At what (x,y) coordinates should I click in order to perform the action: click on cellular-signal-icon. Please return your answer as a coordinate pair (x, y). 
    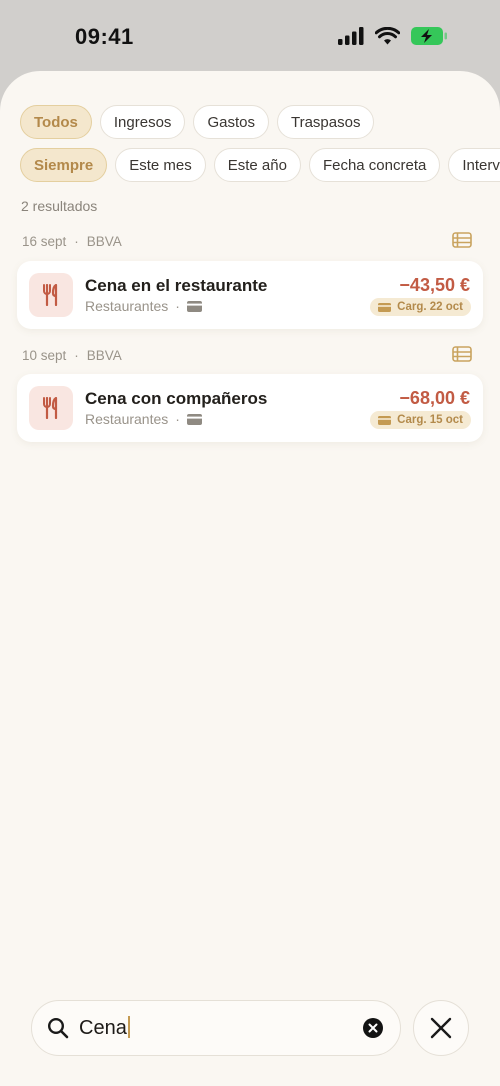
    Looking at the image, I should click on (351, 36).